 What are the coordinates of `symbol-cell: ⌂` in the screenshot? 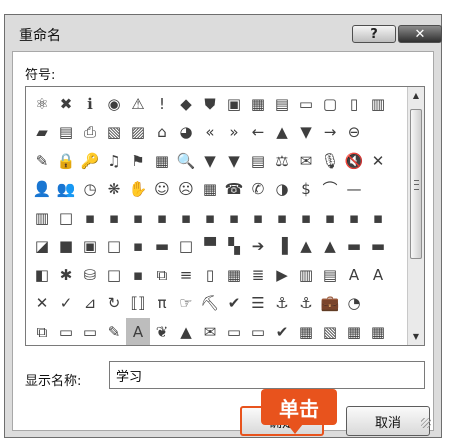 It's located at (162, 133).